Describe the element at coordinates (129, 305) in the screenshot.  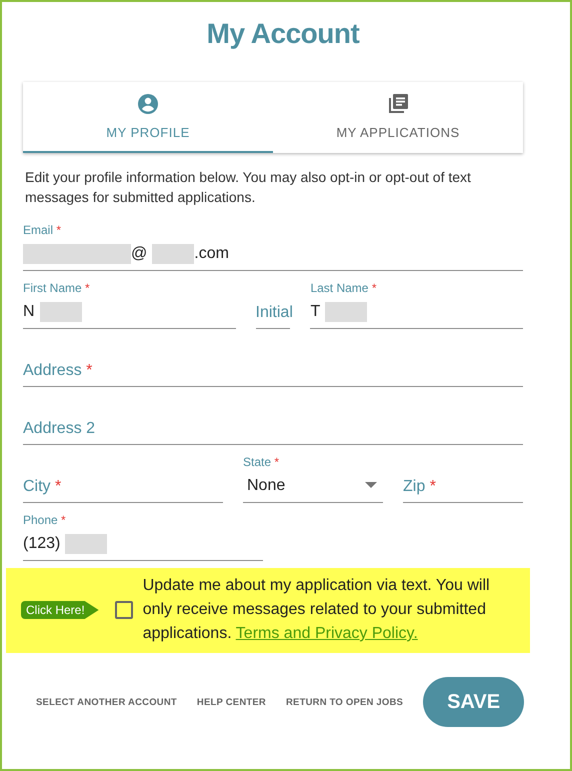
I see `input-field: First Name * N` at that location.